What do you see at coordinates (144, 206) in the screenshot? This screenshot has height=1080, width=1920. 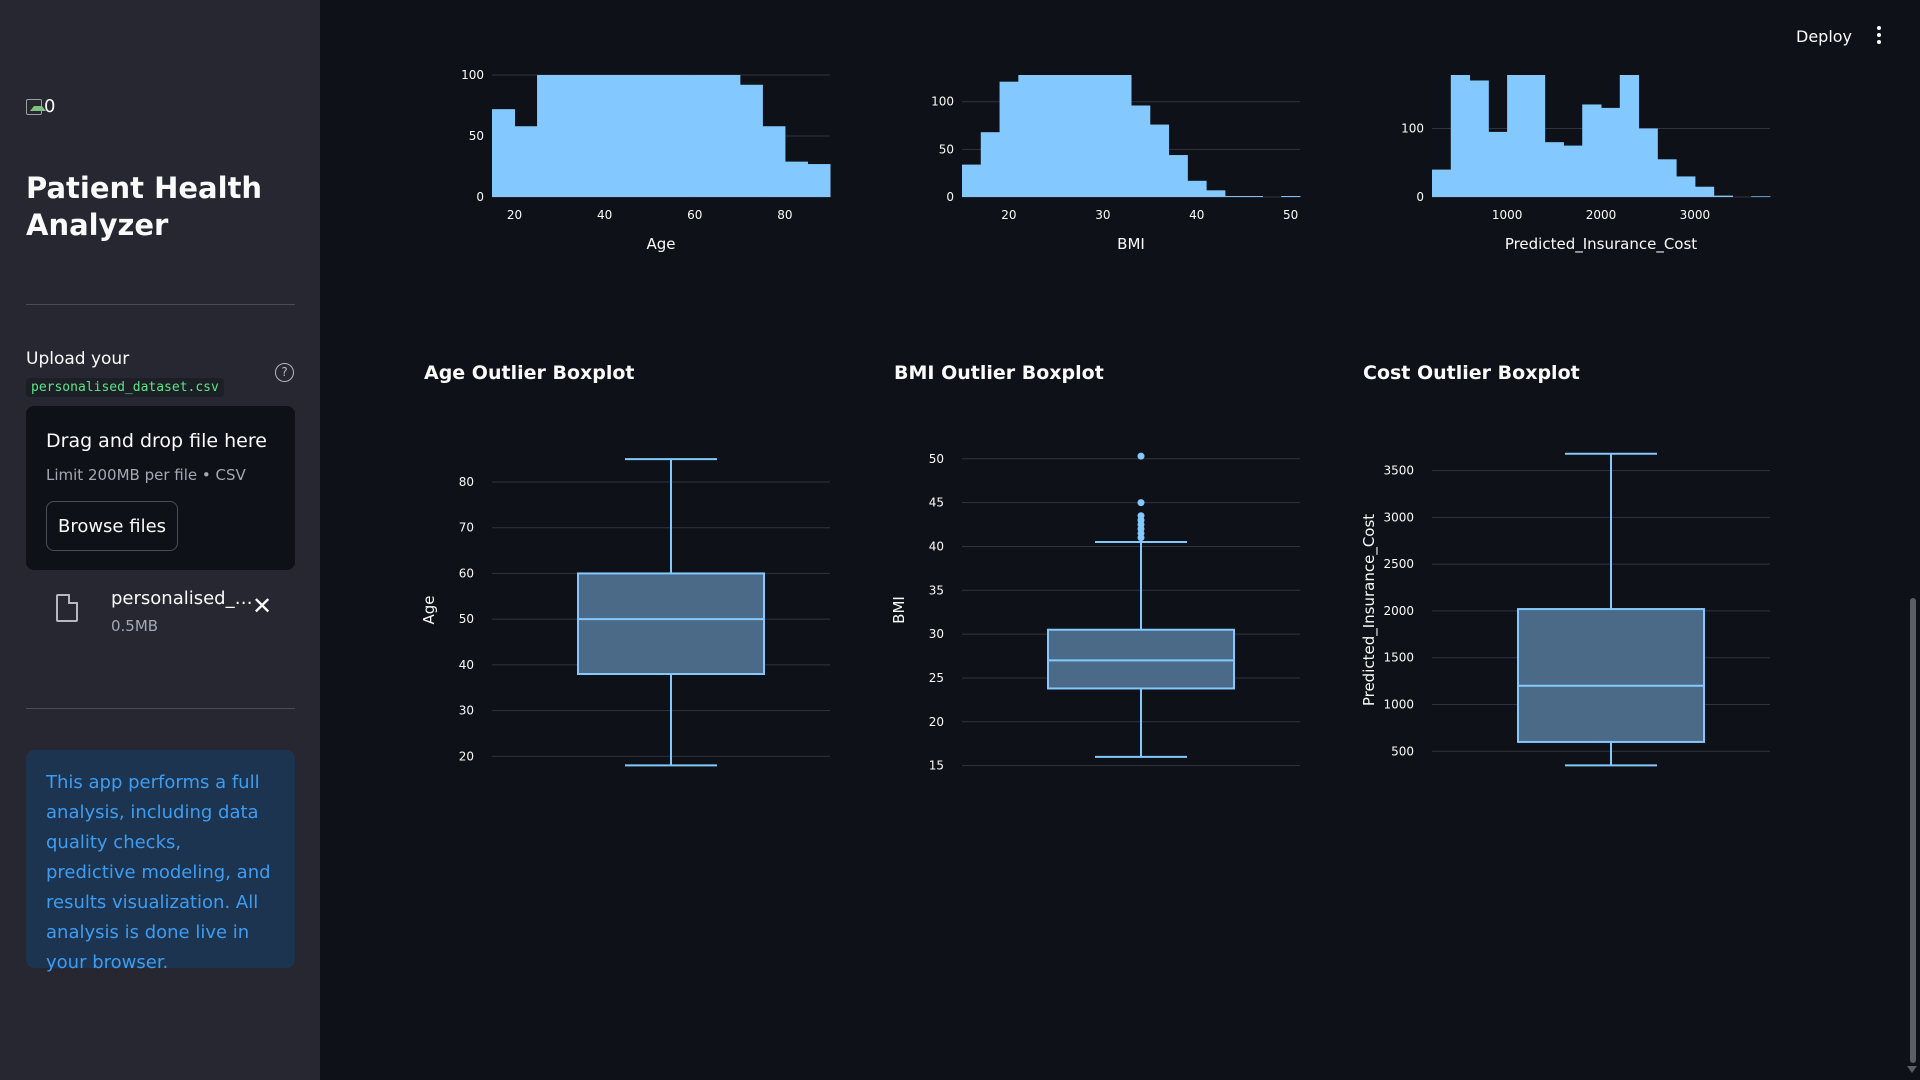 I see `sidebar-title: Patient Health Analyzer` at bounding box center [144, 206].